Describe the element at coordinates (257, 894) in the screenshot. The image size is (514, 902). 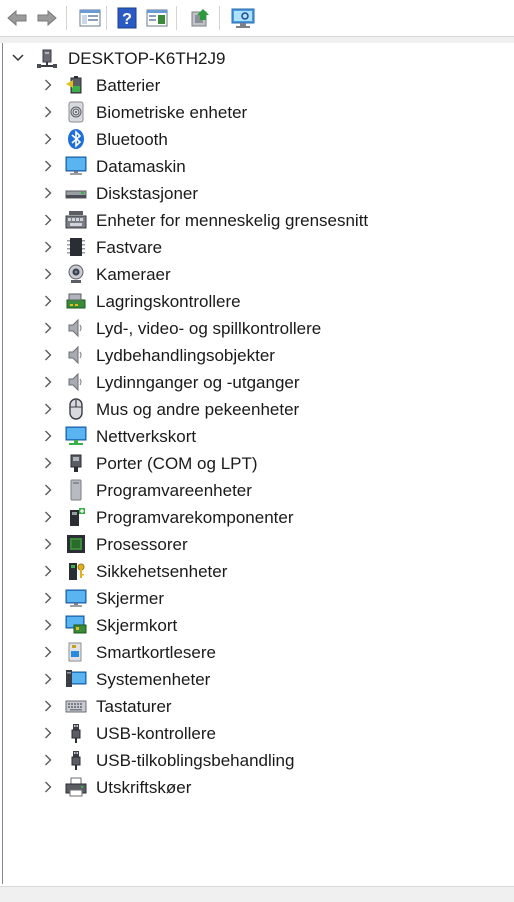
I see `status-bar` at that location.